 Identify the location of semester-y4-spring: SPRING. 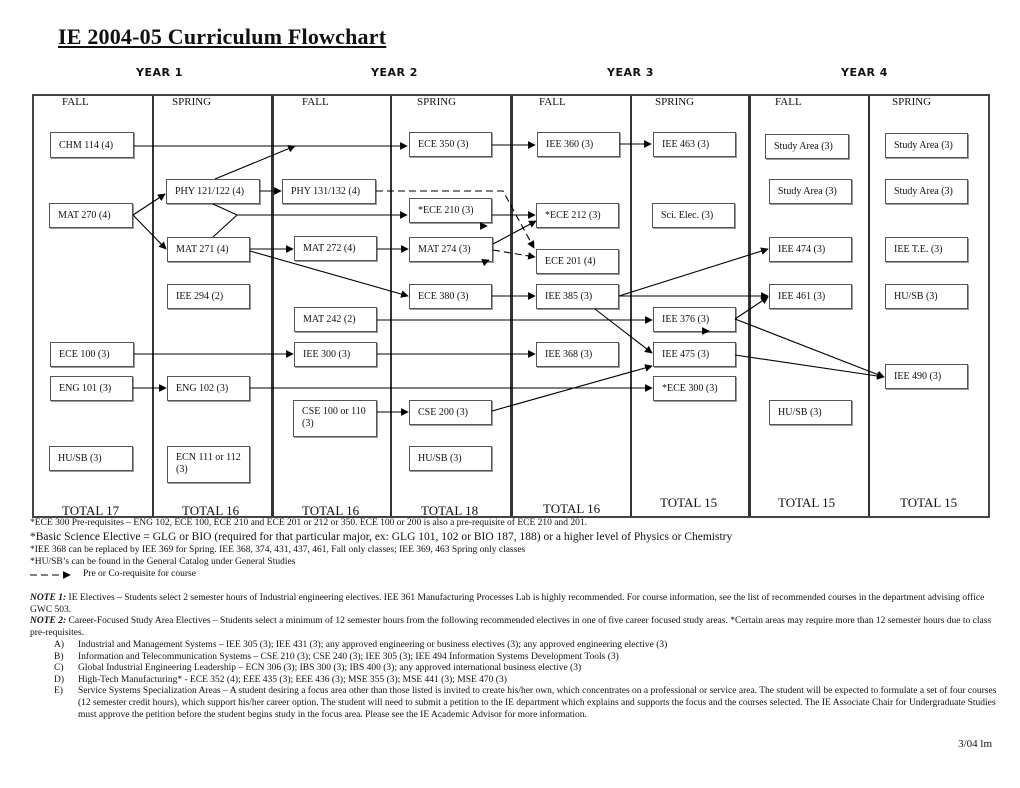
(912, 102).